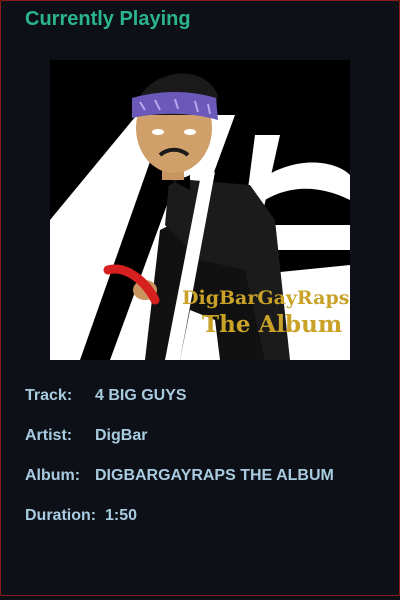 This screenshot has width=400, height=600. I want to click on album-label: Album:, so click(53, 475).